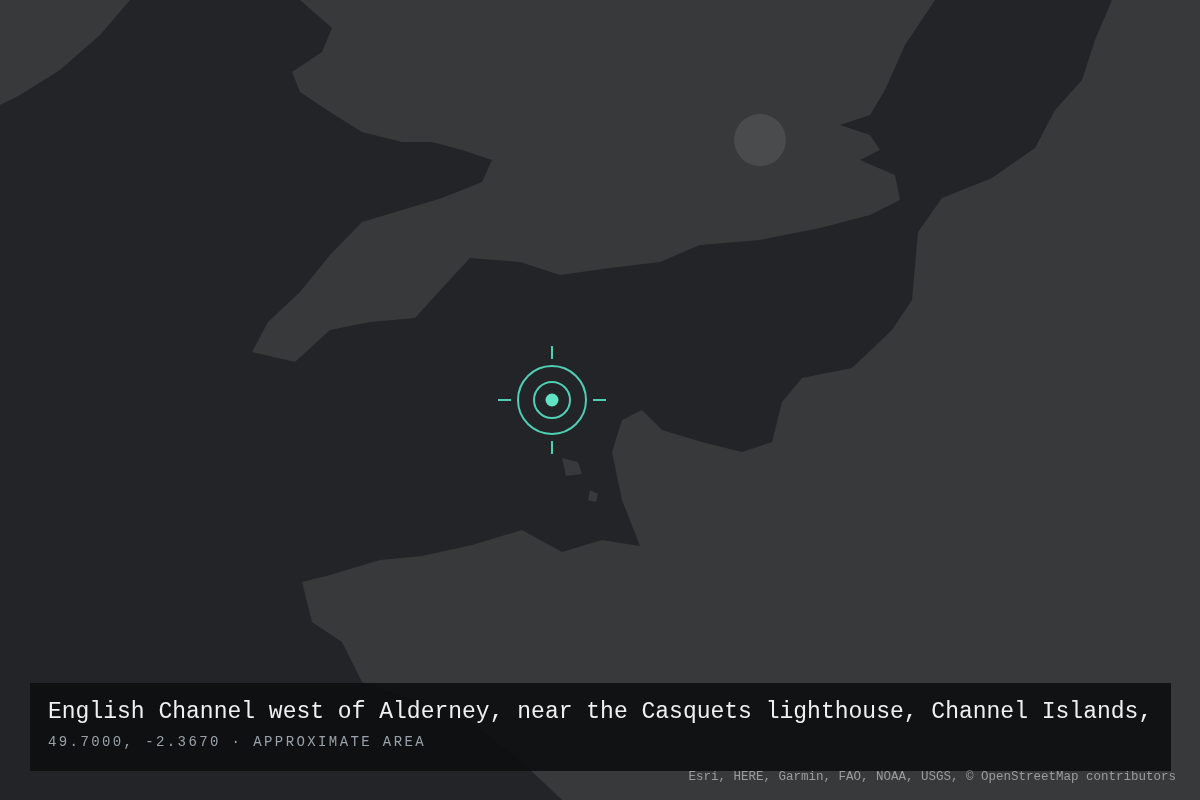 The image size is (1200, 800). I want to click on crosshair-marker-icon, so click(552, 400).